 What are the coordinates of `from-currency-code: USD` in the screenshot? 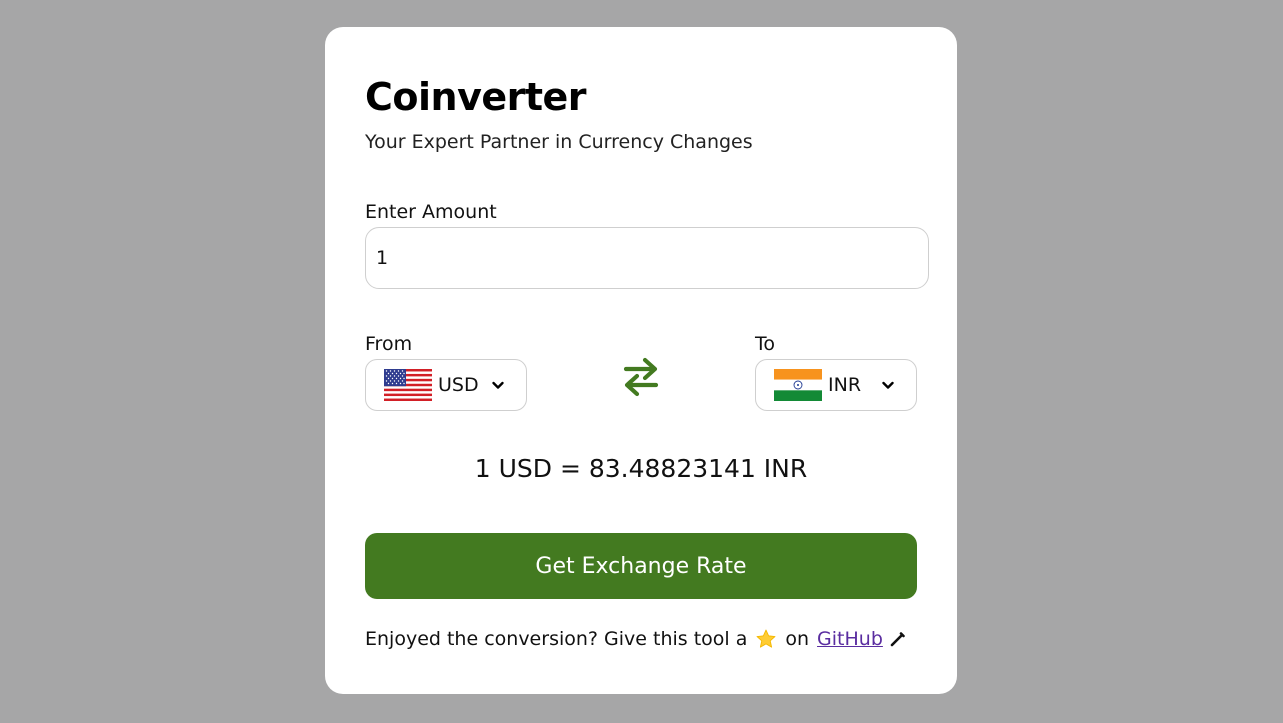 It's located at (458, 385).